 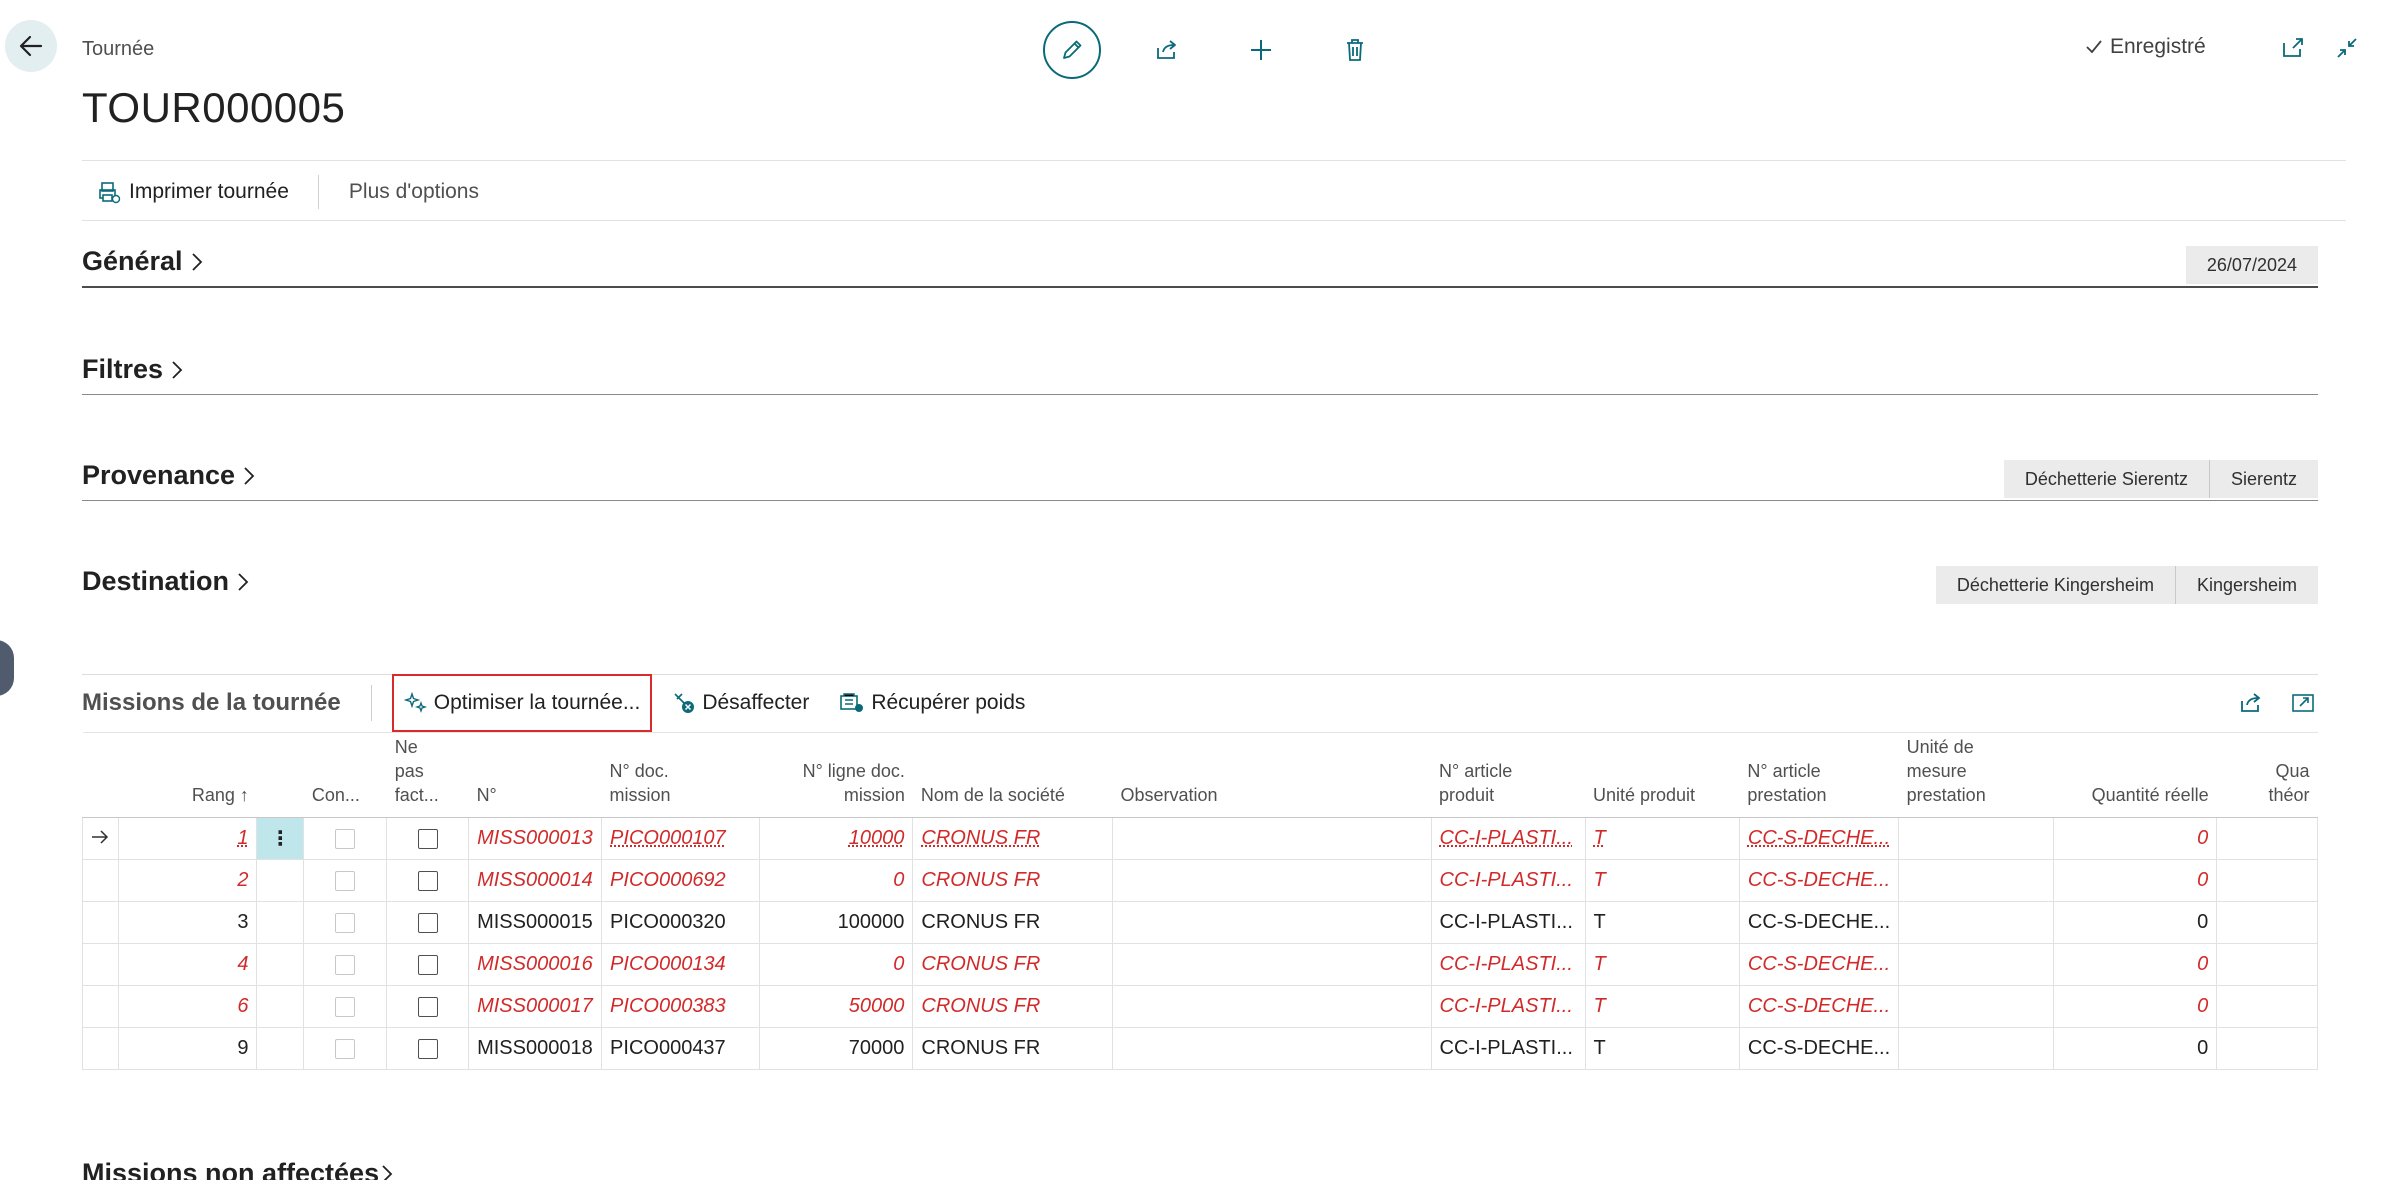 I want to click on cell-doc: PICO000134, so click(x=680, y=964).